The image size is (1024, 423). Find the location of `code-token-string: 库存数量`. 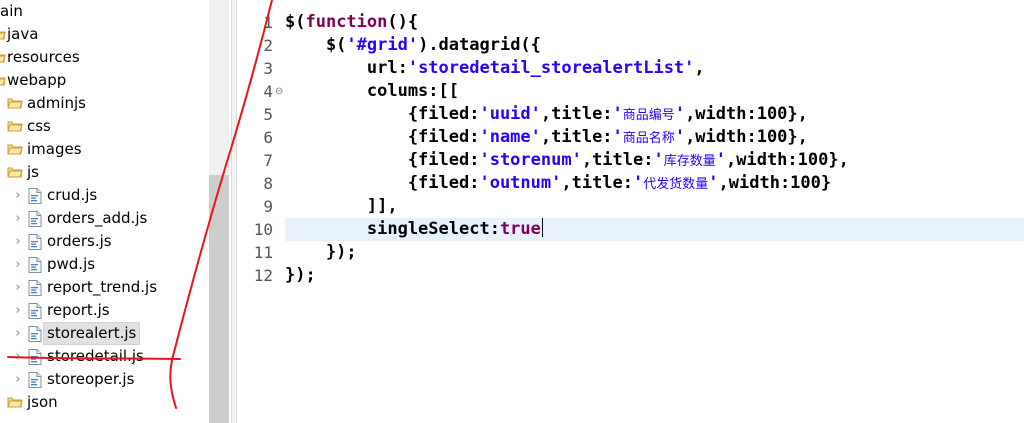

code-token-string: 库存数量 is located at coordinates (689, 161).